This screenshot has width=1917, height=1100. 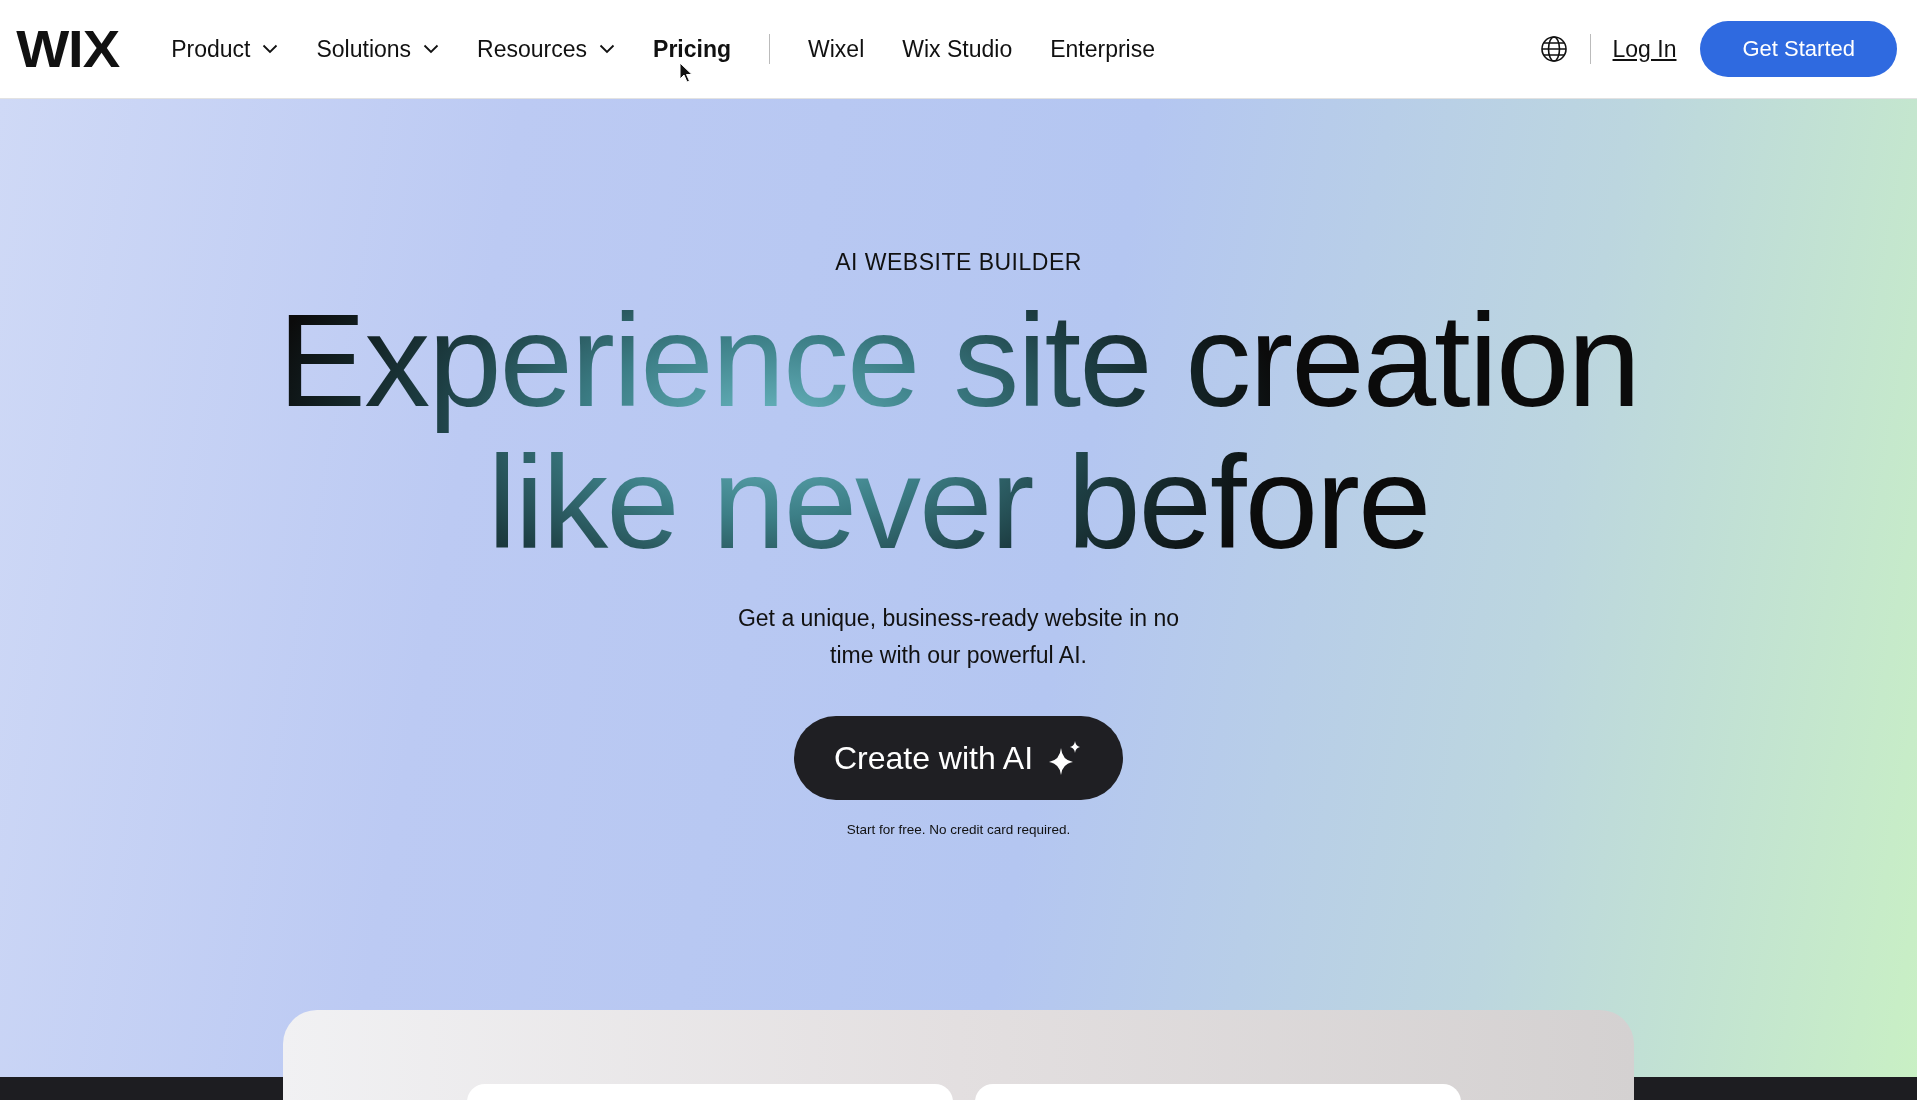 I want to click on get-started-button: Get Started, so click(x=1798, y=49).